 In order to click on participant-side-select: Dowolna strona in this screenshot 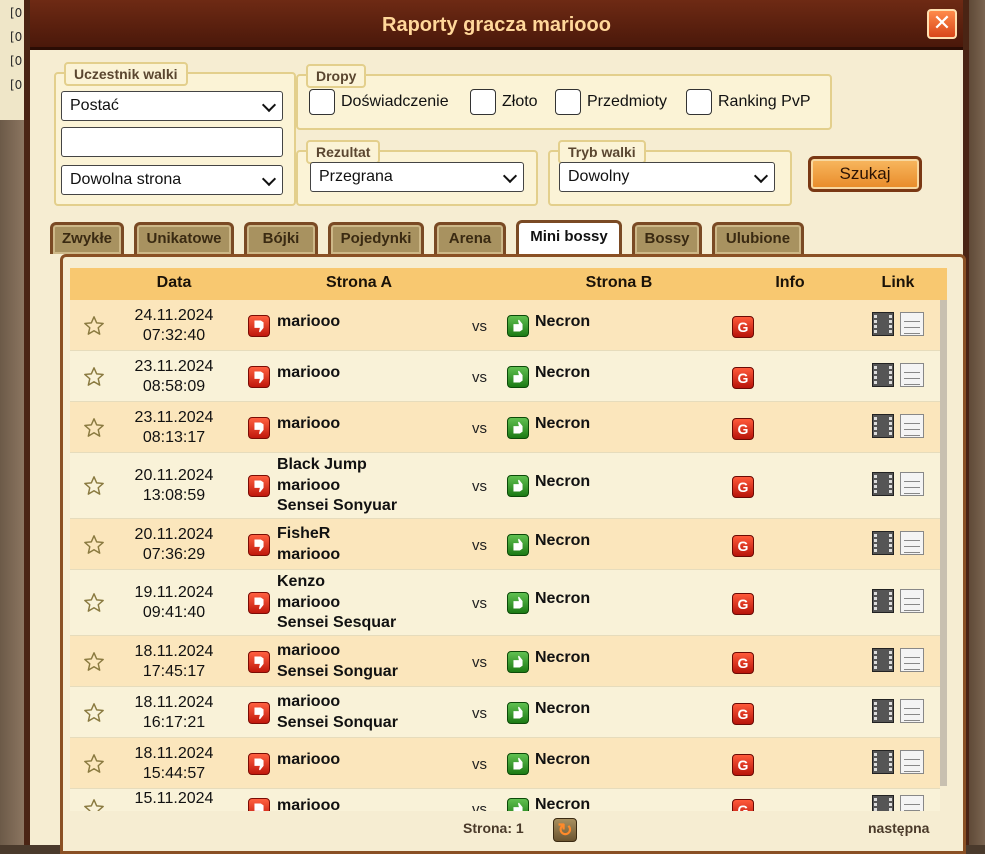, I will do `click(172, 180)`.